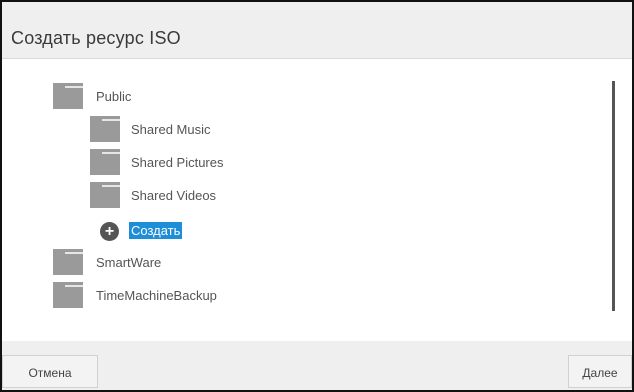 The image size is (634, 392). I want to click on tree-item-label: SmartWare, so click(129, 262).